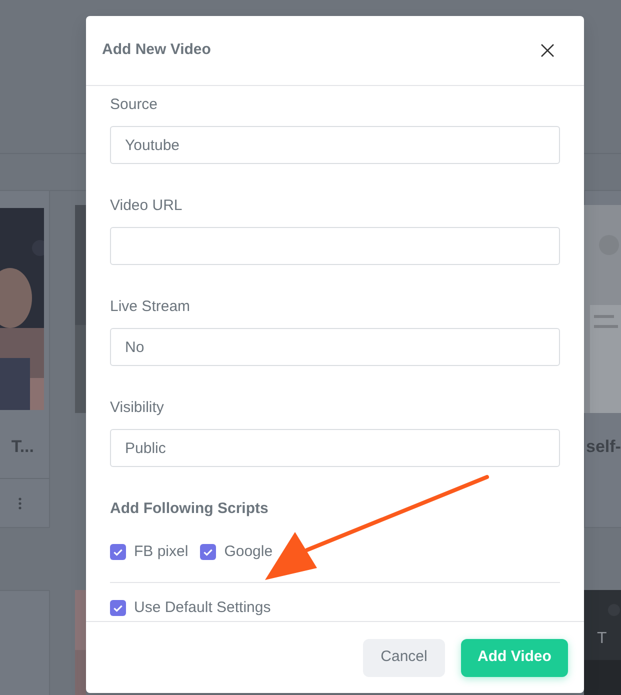  Describe the element at coordinates (189, 509) in the screenshot. I see `section-heading: Add Following Scripts` at that location.